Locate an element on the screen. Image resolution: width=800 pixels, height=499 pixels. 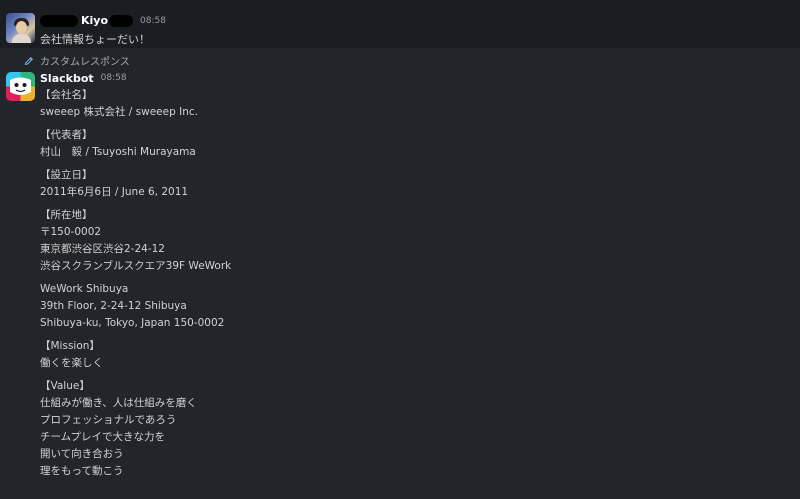
slackbot-avatar is located at coordinates (20, 86).